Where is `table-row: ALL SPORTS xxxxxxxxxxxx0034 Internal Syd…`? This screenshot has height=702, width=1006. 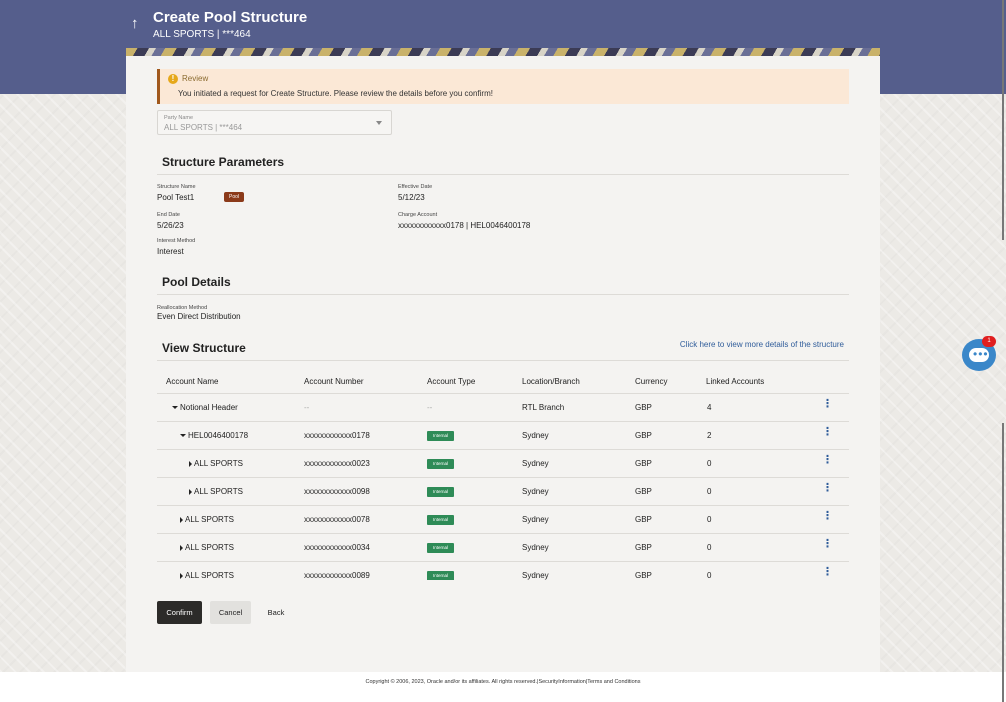
table-row: ALL SPORTS xxxxxxxxxxxx0034 Internal Syd… is located at coordinates (503, 548).